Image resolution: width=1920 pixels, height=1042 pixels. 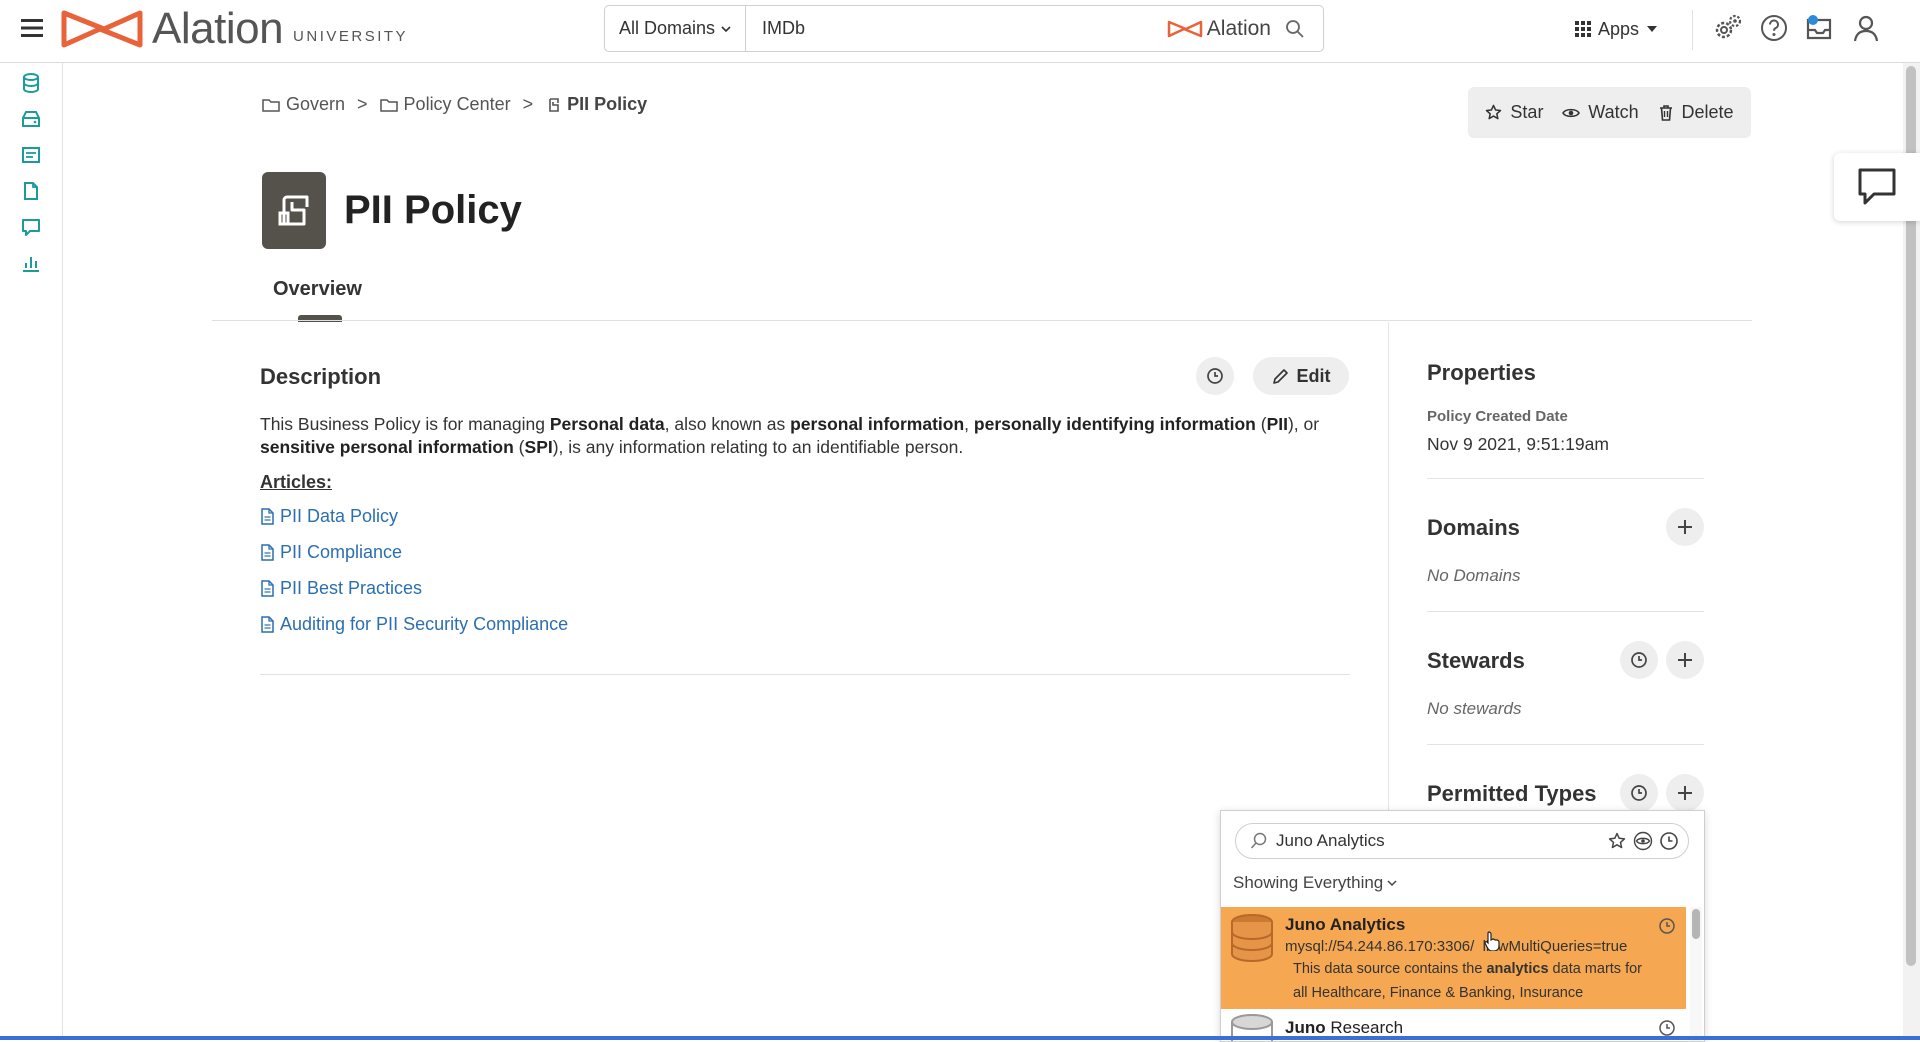 What do you see at coordinates (433, 210) in the screenshot?
I see `page-title: PII Policy` at bounding box center [433, 210].